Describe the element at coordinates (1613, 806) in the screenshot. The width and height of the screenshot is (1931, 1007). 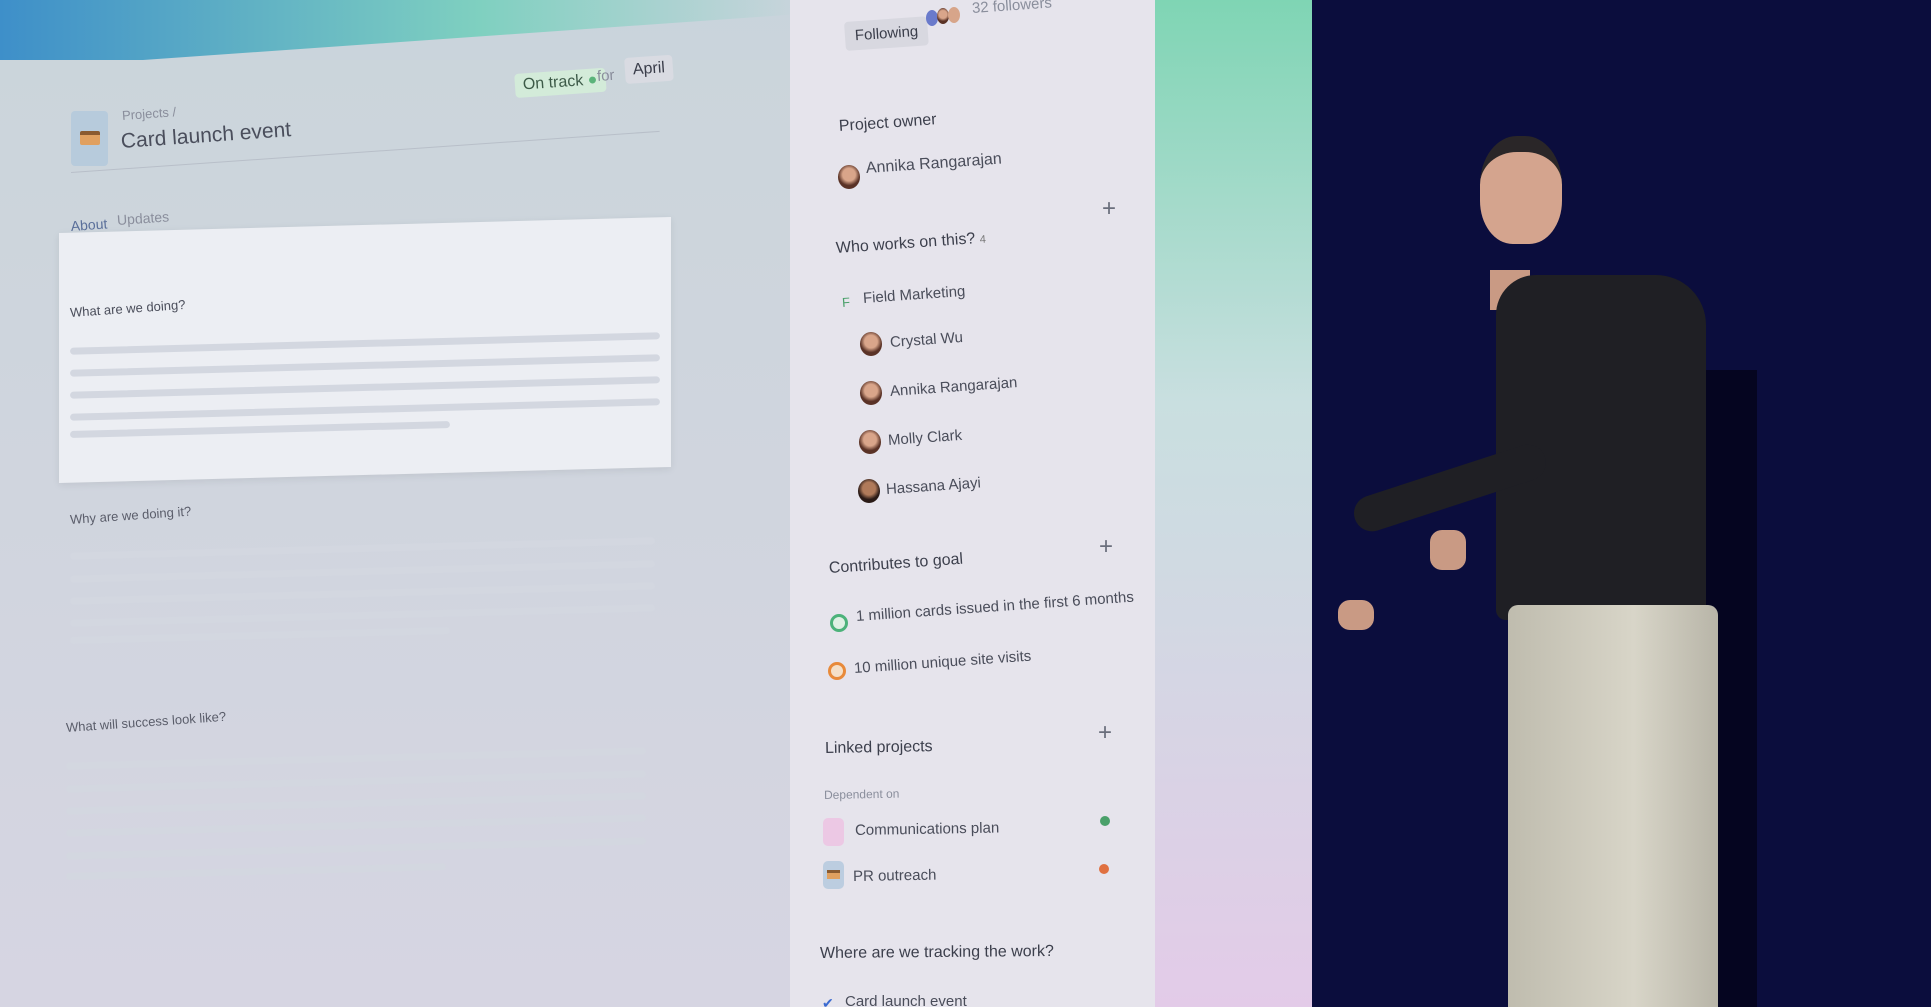
I see `presenter-trousers` at that location.